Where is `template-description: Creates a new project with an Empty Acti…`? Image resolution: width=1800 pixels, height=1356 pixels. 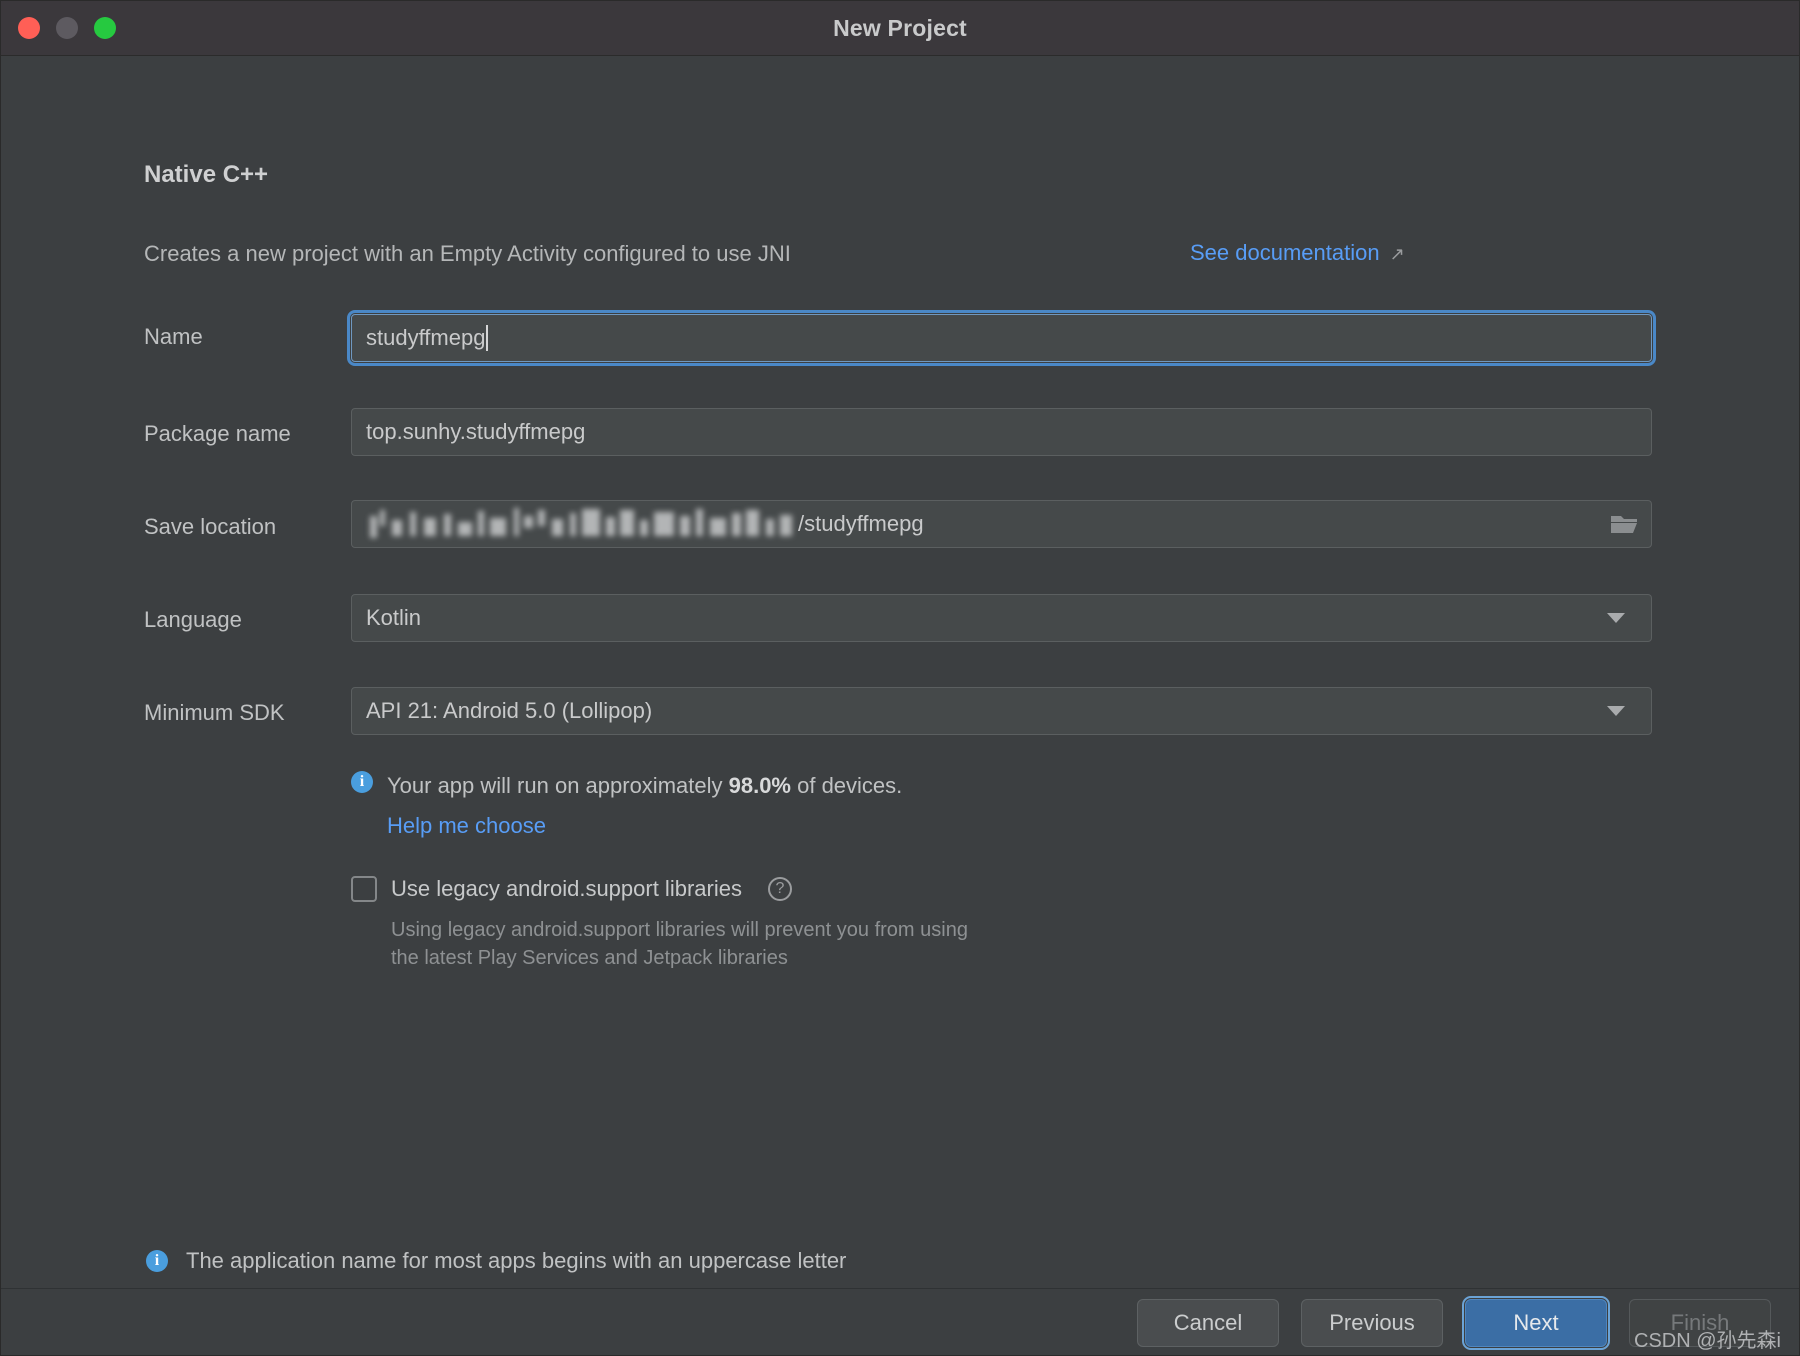 template-description: Creates a new project with an Empty Acti… is located at coordinates (467, 253).